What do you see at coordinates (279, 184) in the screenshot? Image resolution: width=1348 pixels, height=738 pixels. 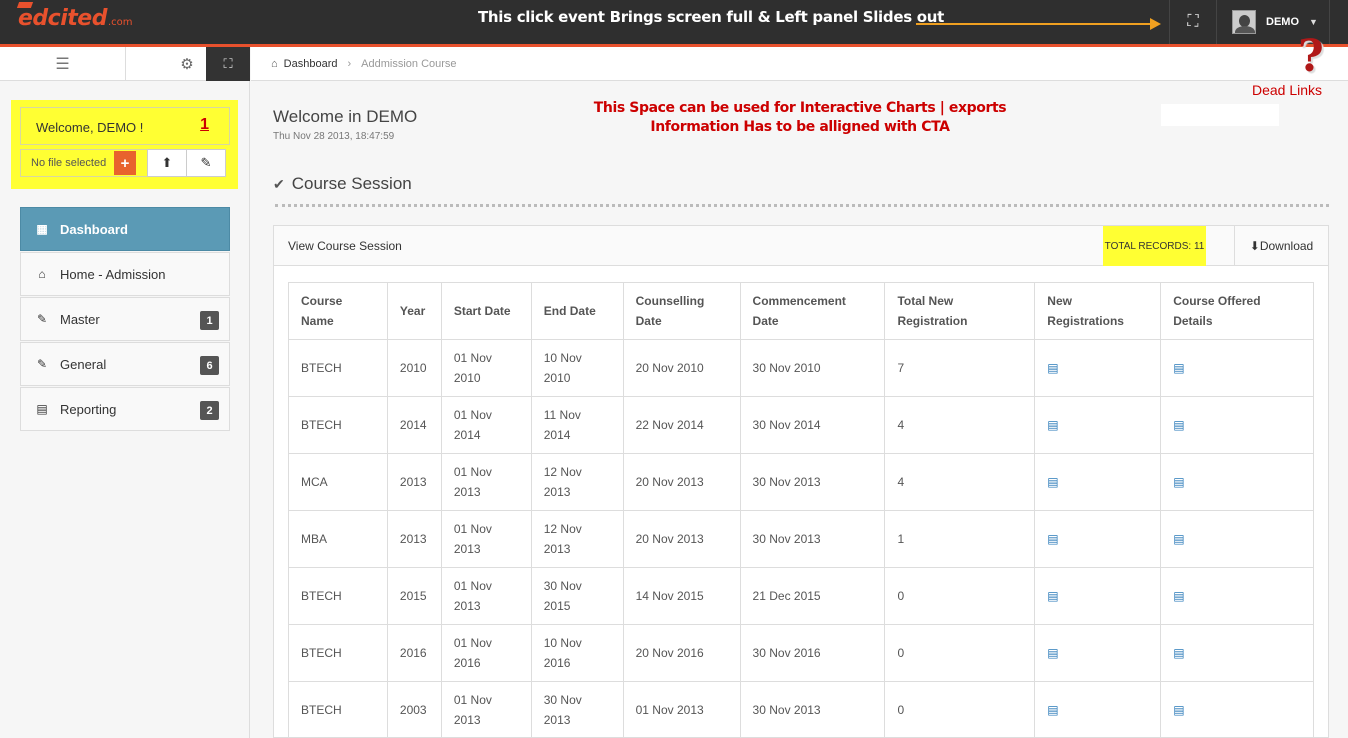 I see `check-icon: ✔` at bounding box center [279, 184].